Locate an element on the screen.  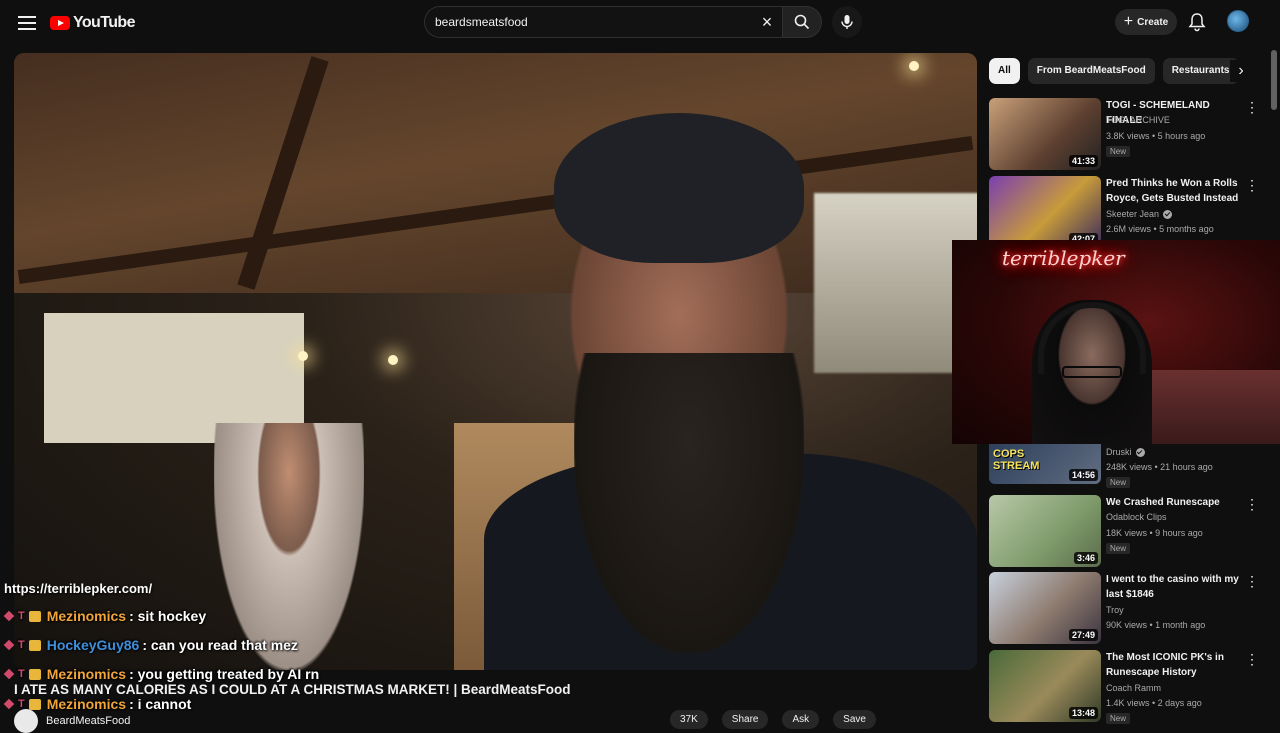
clear-search-icon: × is located at coordinates (767, 22).